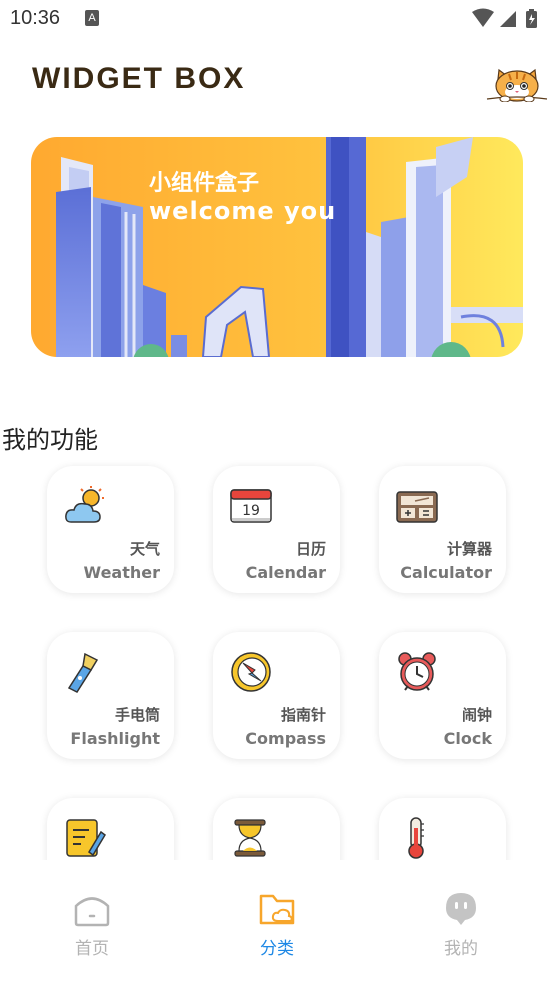 This screenshot has height=984, width=554. Describe the element at coordinates (517, 82) in the screenshot. I see `cat-mascot-icon` at that location.